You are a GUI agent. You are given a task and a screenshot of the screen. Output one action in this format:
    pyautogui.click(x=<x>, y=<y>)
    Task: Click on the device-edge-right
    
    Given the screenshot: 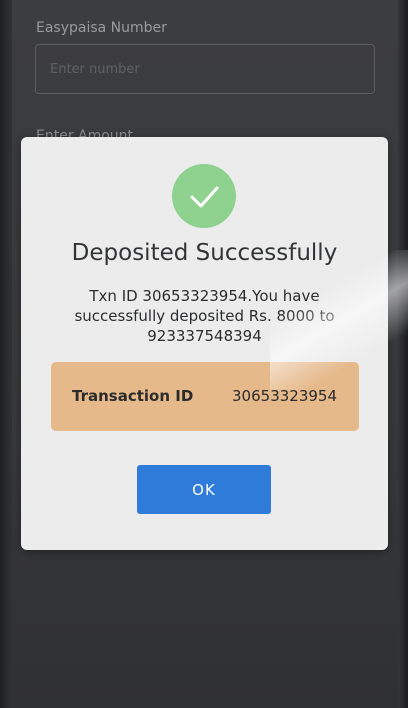 What is the action you would take?
    pyautogui.click(x=403, y=354)
    